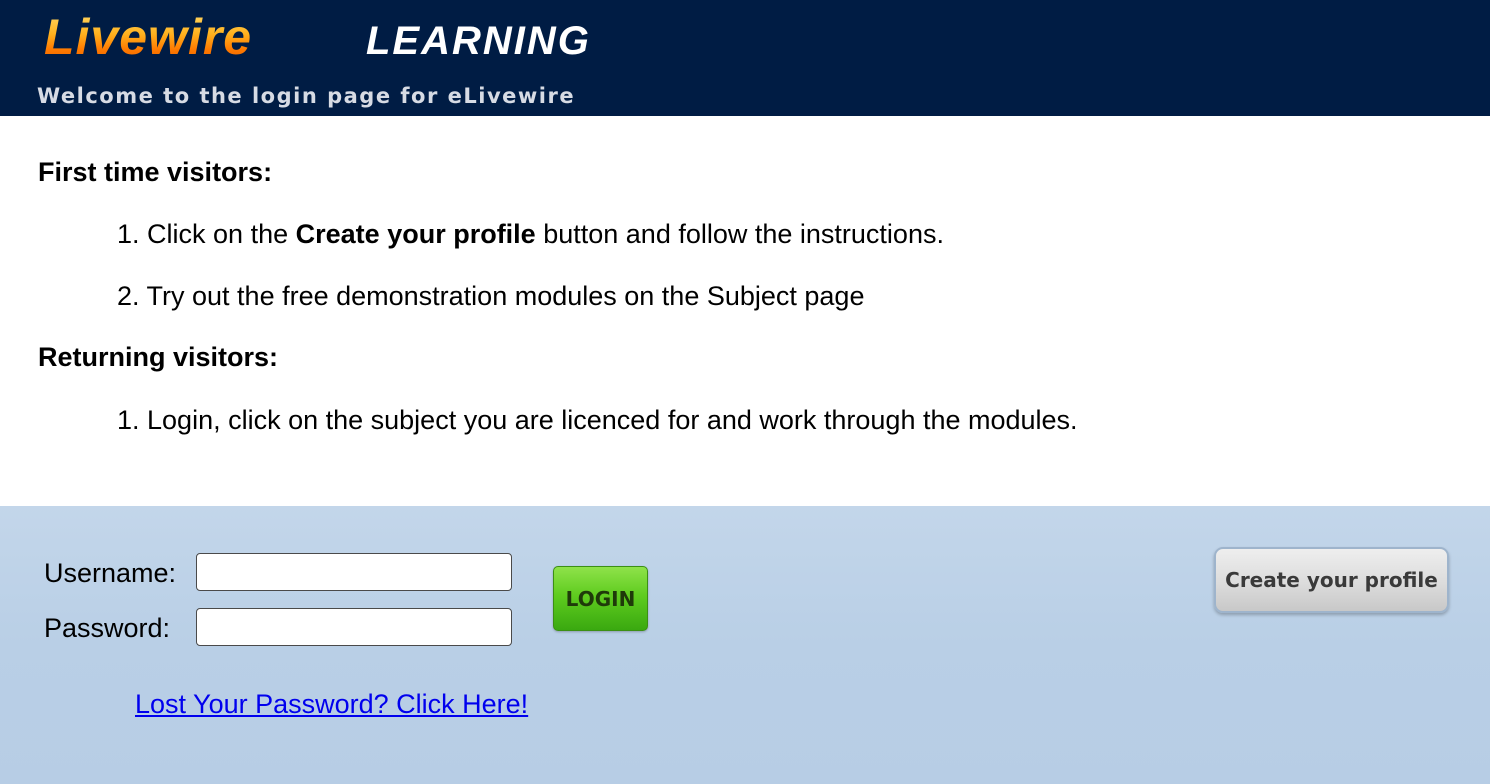 The height and width of the screenshot is (784, 1490). Describe the element at coordinates (354, 627) in the screenshot. I see `password-input` at that location.